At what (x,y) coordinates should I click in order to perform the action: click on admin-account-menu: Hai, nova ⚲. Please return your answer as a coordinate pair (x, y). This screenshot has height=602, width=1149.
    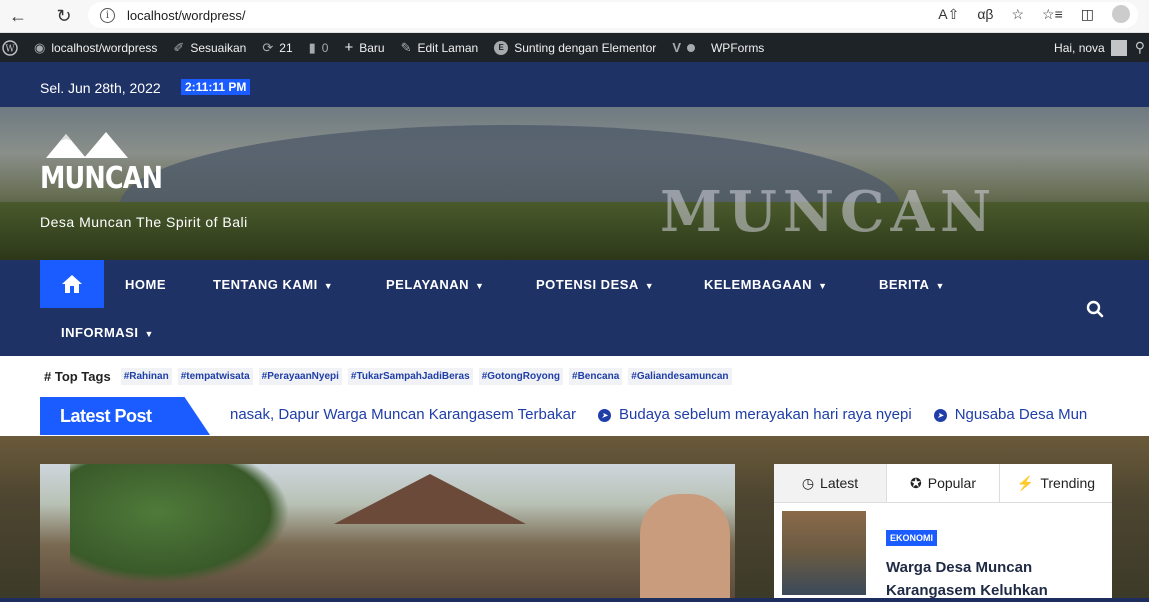
    Looking at the image, I should click on (1101, 47).